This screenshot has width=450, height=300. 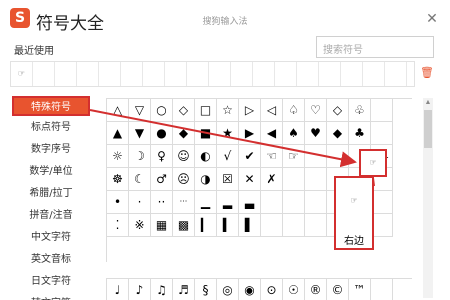 I want to click on symbol-preview-popup: ☞ 右边, so click(x=354, y=213).